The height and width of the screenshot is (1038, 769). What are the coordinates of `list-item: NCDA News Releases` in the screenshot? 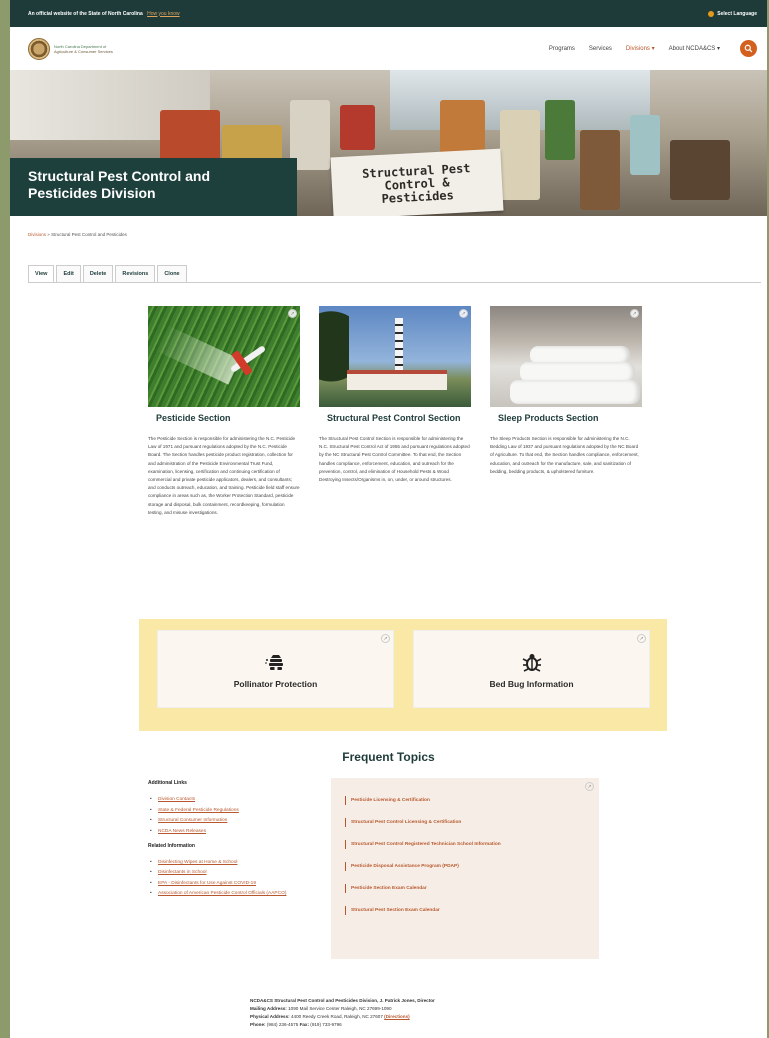 It's located at (233, 831).